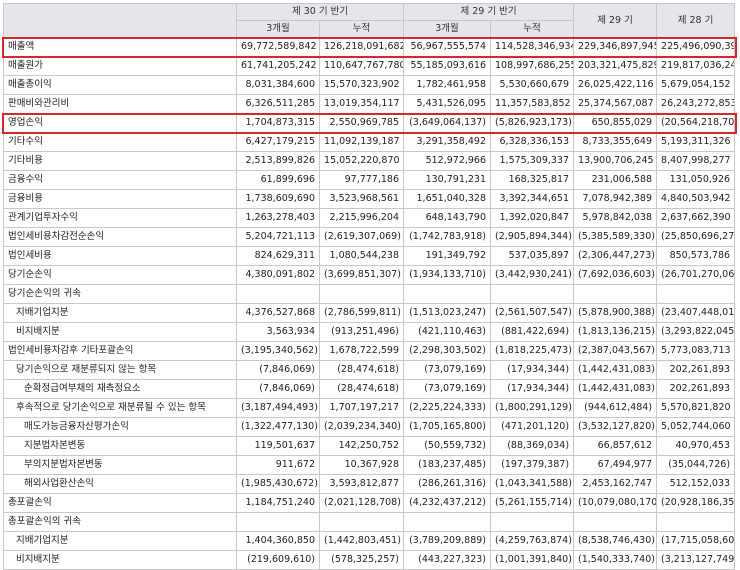 This screenshot has width=740, height=570. What do you see at coordinates (120, 161) in the screenshot?
I see `row-label: 기타비용` at bounding box center [120, 161].